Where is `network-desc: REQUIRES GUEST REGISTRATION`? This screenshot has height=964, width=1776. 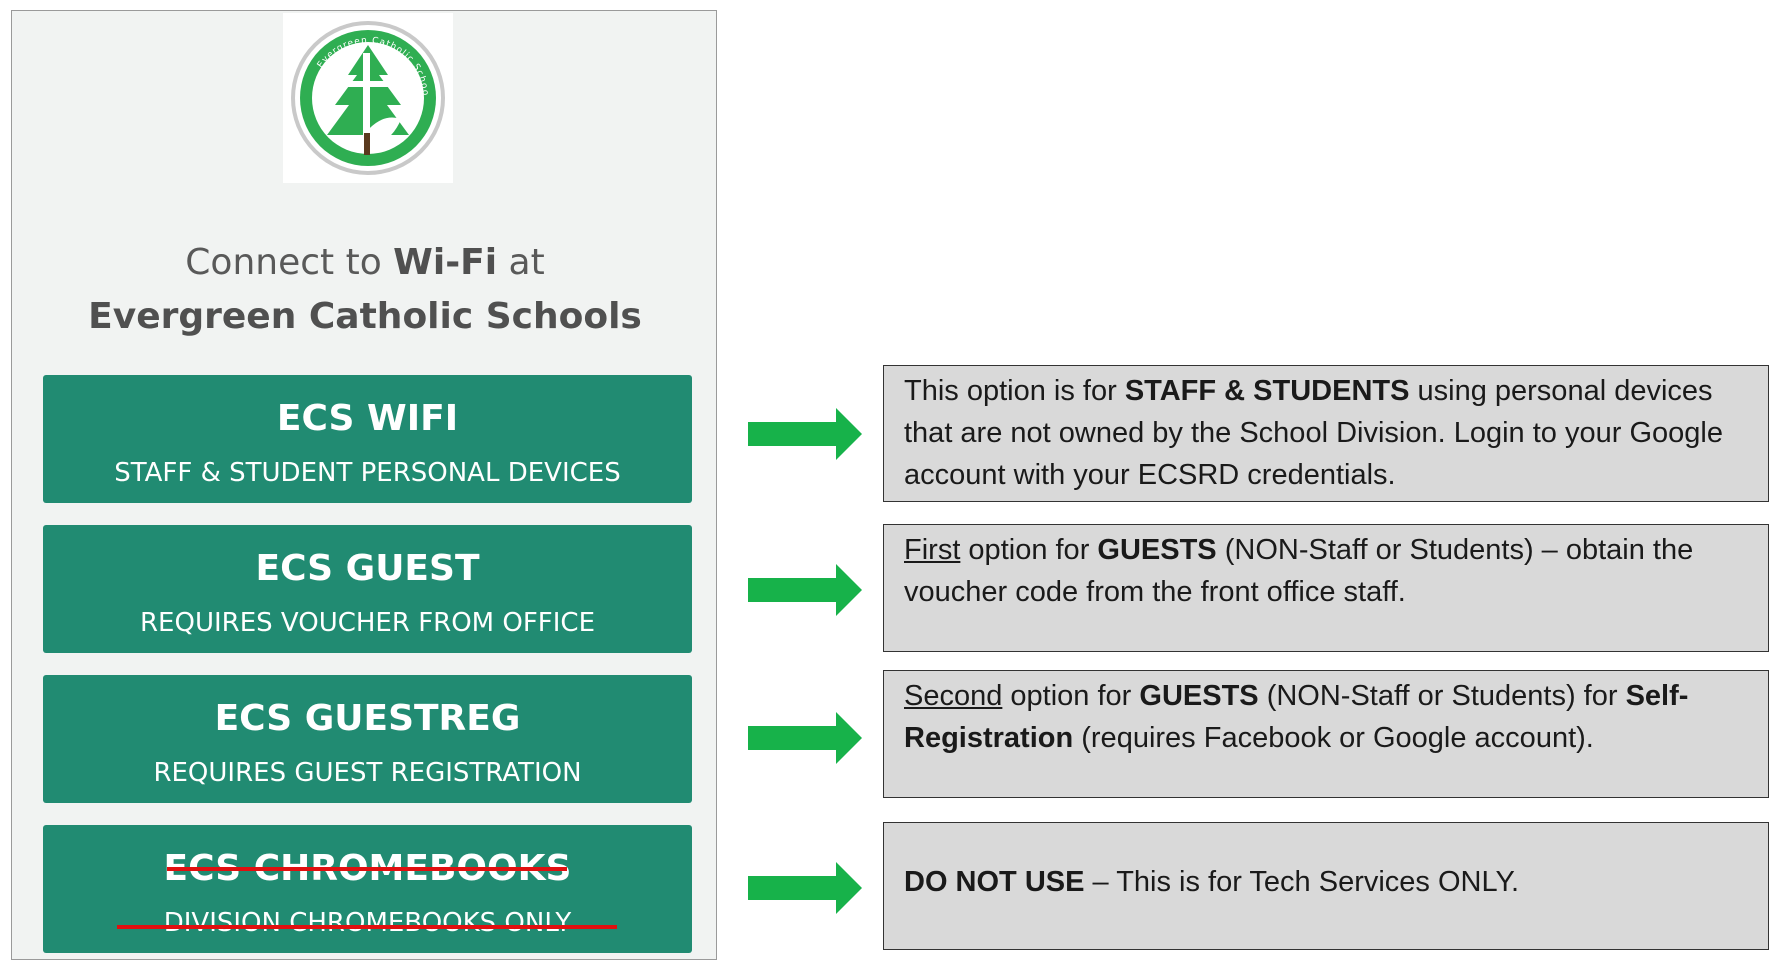 network-desc: REQUIRES GUEST REGISTRATION is located at coordinates (367, 773).